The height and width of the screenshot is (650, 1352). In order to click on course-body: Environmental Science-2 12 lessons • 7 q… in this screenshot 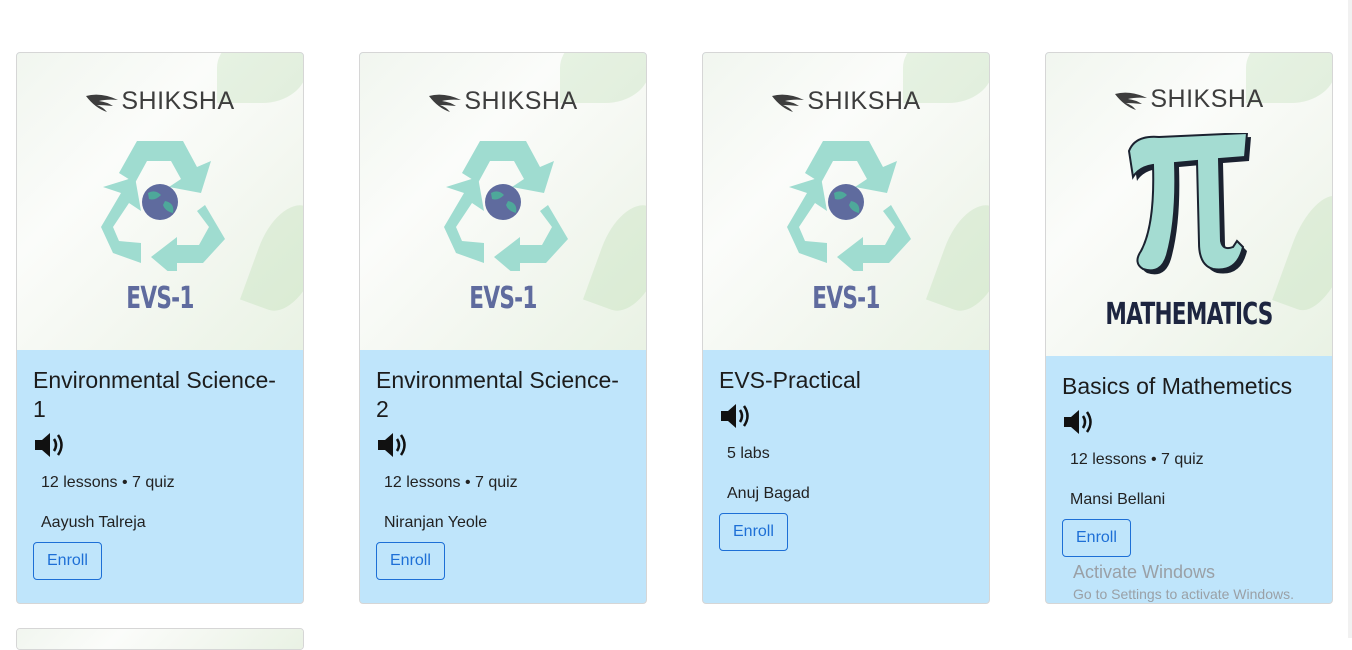, I will do `click(503, 473)`.